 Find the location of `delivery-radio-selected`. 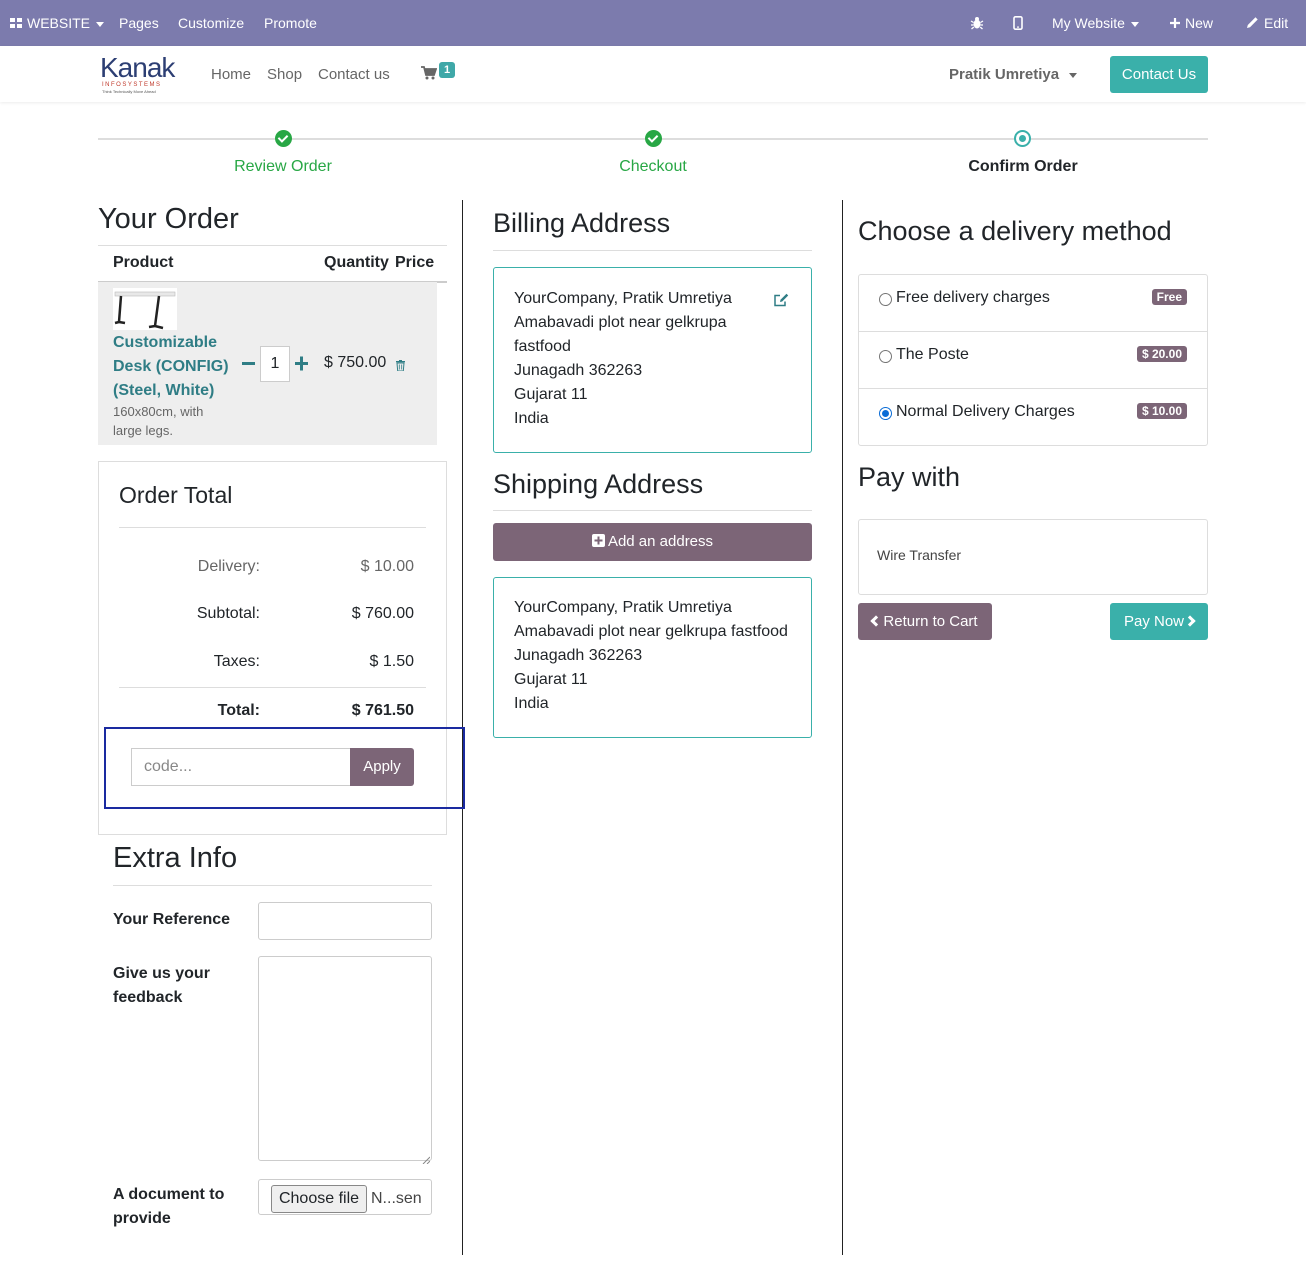

delivery-radio-selected is located at coordinates (885, 413).